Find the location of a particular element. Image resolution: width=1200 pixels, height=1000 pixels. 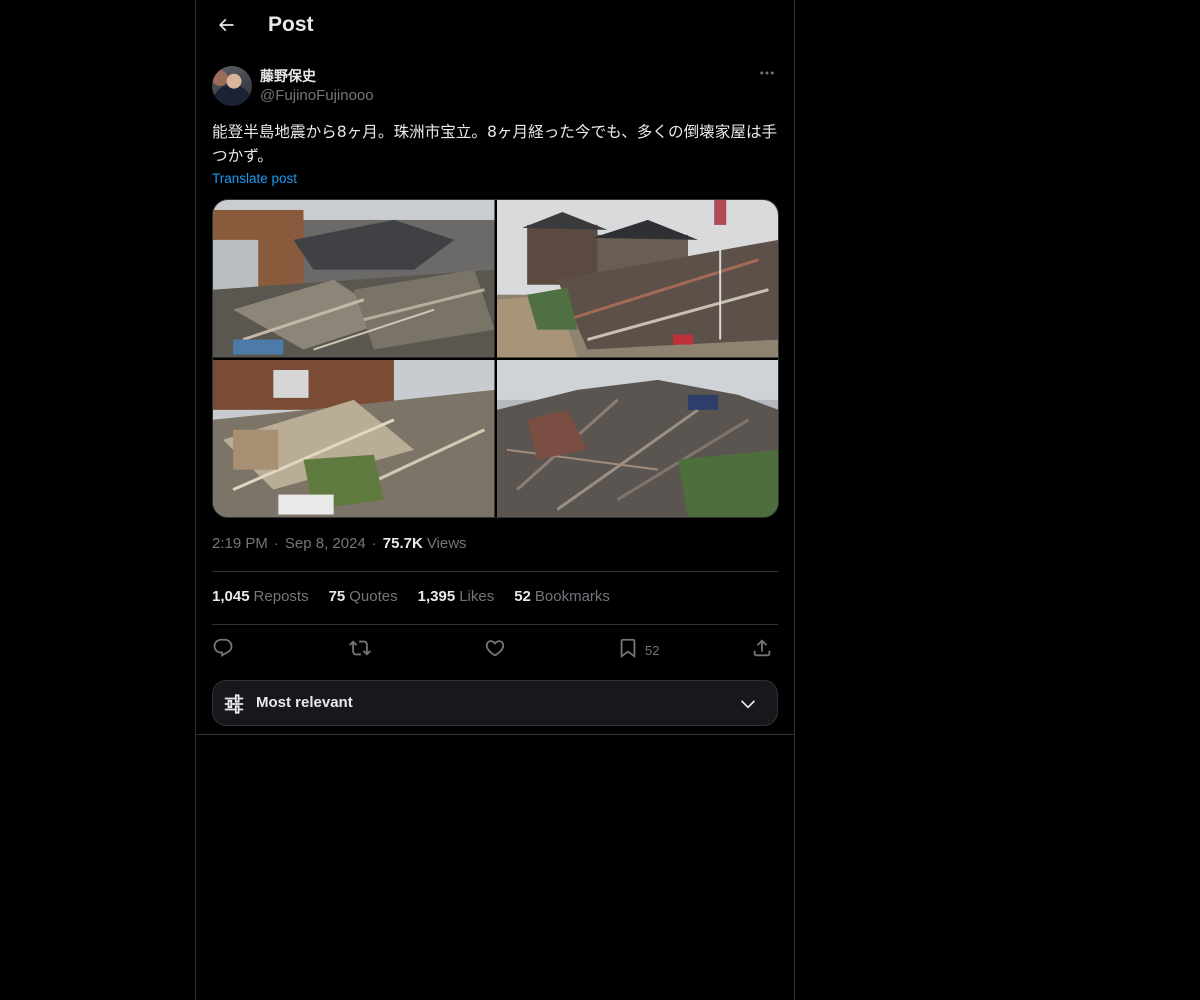

sliders-icon is located at coordinates (234, 706).